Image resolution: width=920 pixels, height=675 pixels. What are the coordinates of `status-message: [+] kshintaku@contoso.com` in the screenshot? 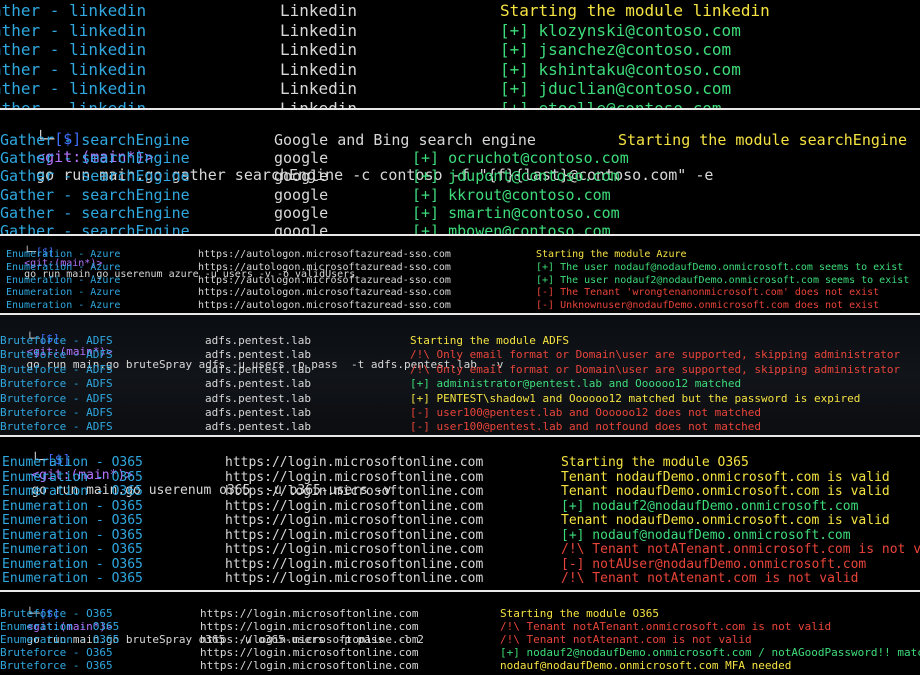 It's located at (620, 69).